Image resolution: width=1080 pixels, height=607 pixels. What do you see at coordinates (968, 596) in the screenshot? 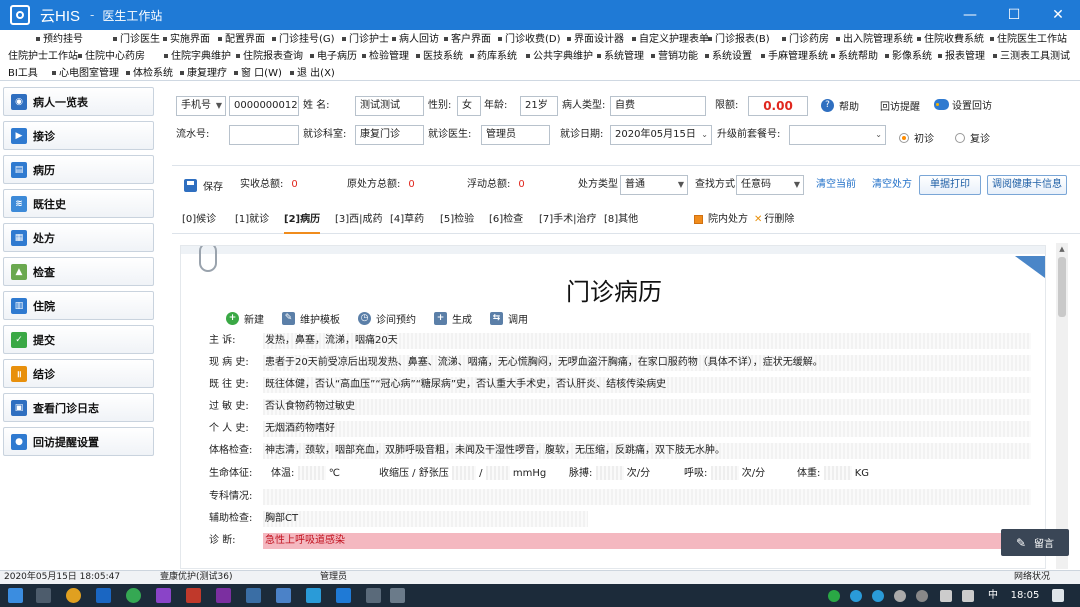
I see `volume-tray-icon` at bounding box center [968, 596].